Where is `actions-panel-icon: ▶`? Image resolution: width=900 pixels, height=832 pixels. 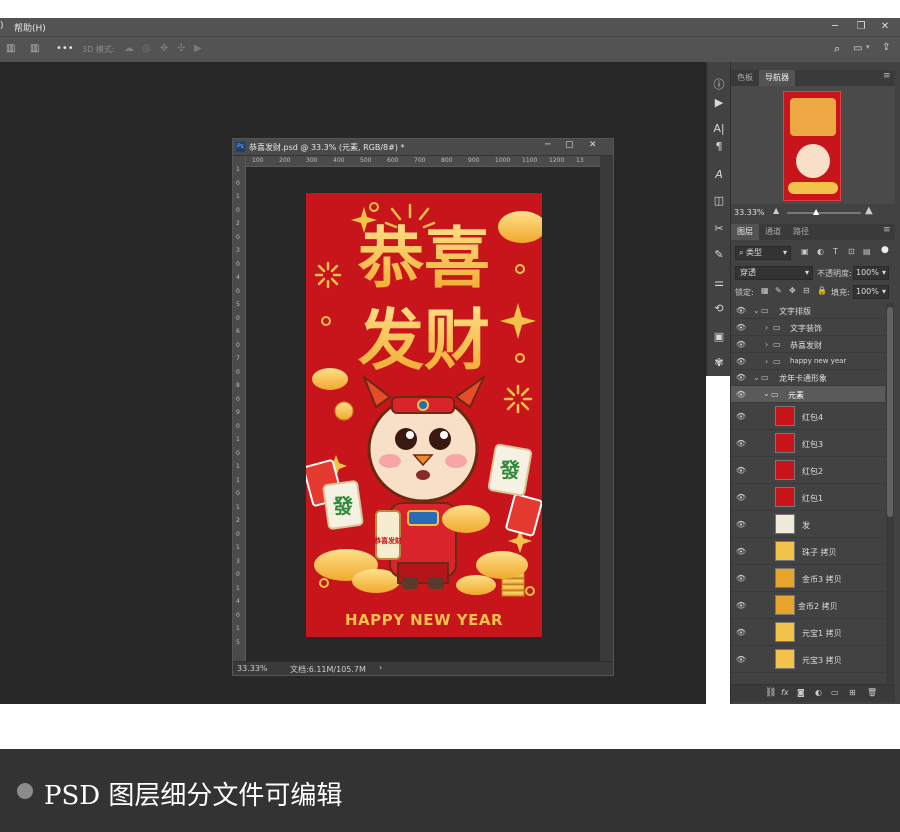 actions-panel-icon: ▶ is located at coordinates (719, 102).